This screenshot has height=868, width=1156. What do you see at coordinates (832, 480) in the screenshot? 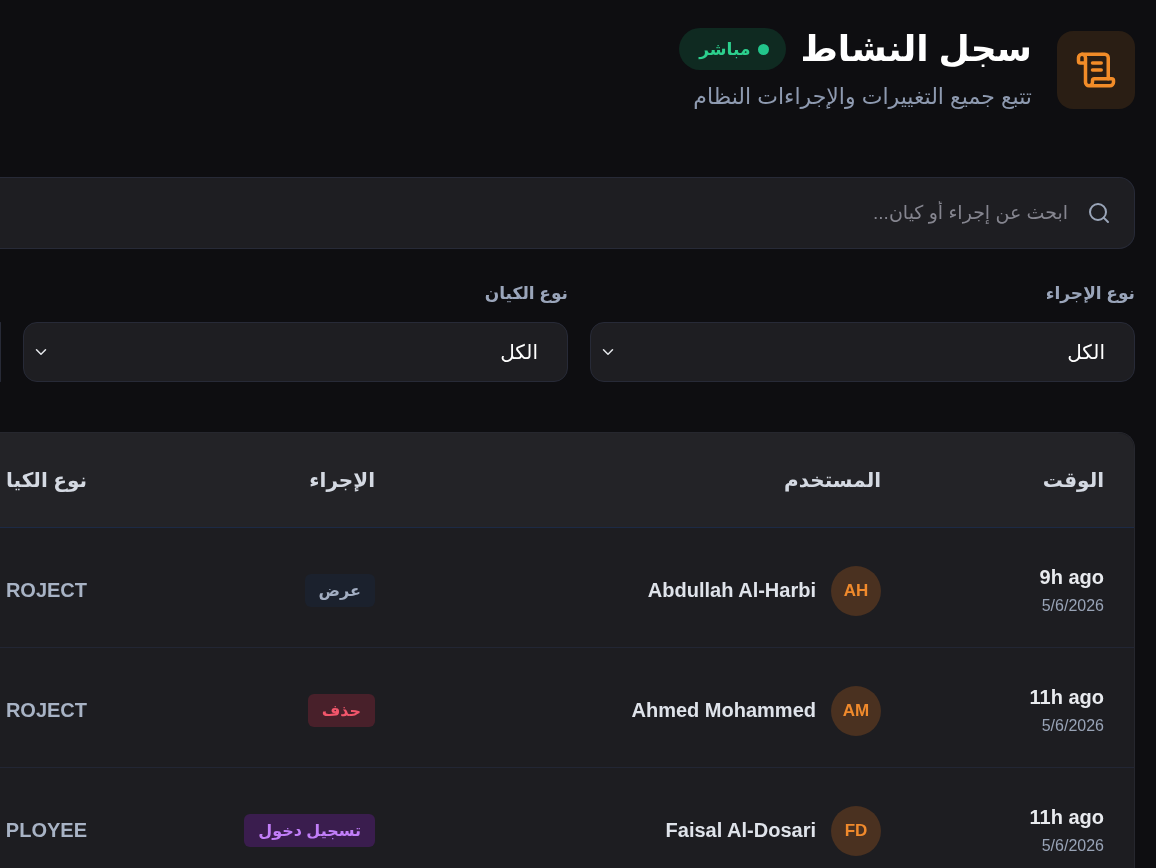
I see `column-header: المستخدم` at bounding box center [832, 480].